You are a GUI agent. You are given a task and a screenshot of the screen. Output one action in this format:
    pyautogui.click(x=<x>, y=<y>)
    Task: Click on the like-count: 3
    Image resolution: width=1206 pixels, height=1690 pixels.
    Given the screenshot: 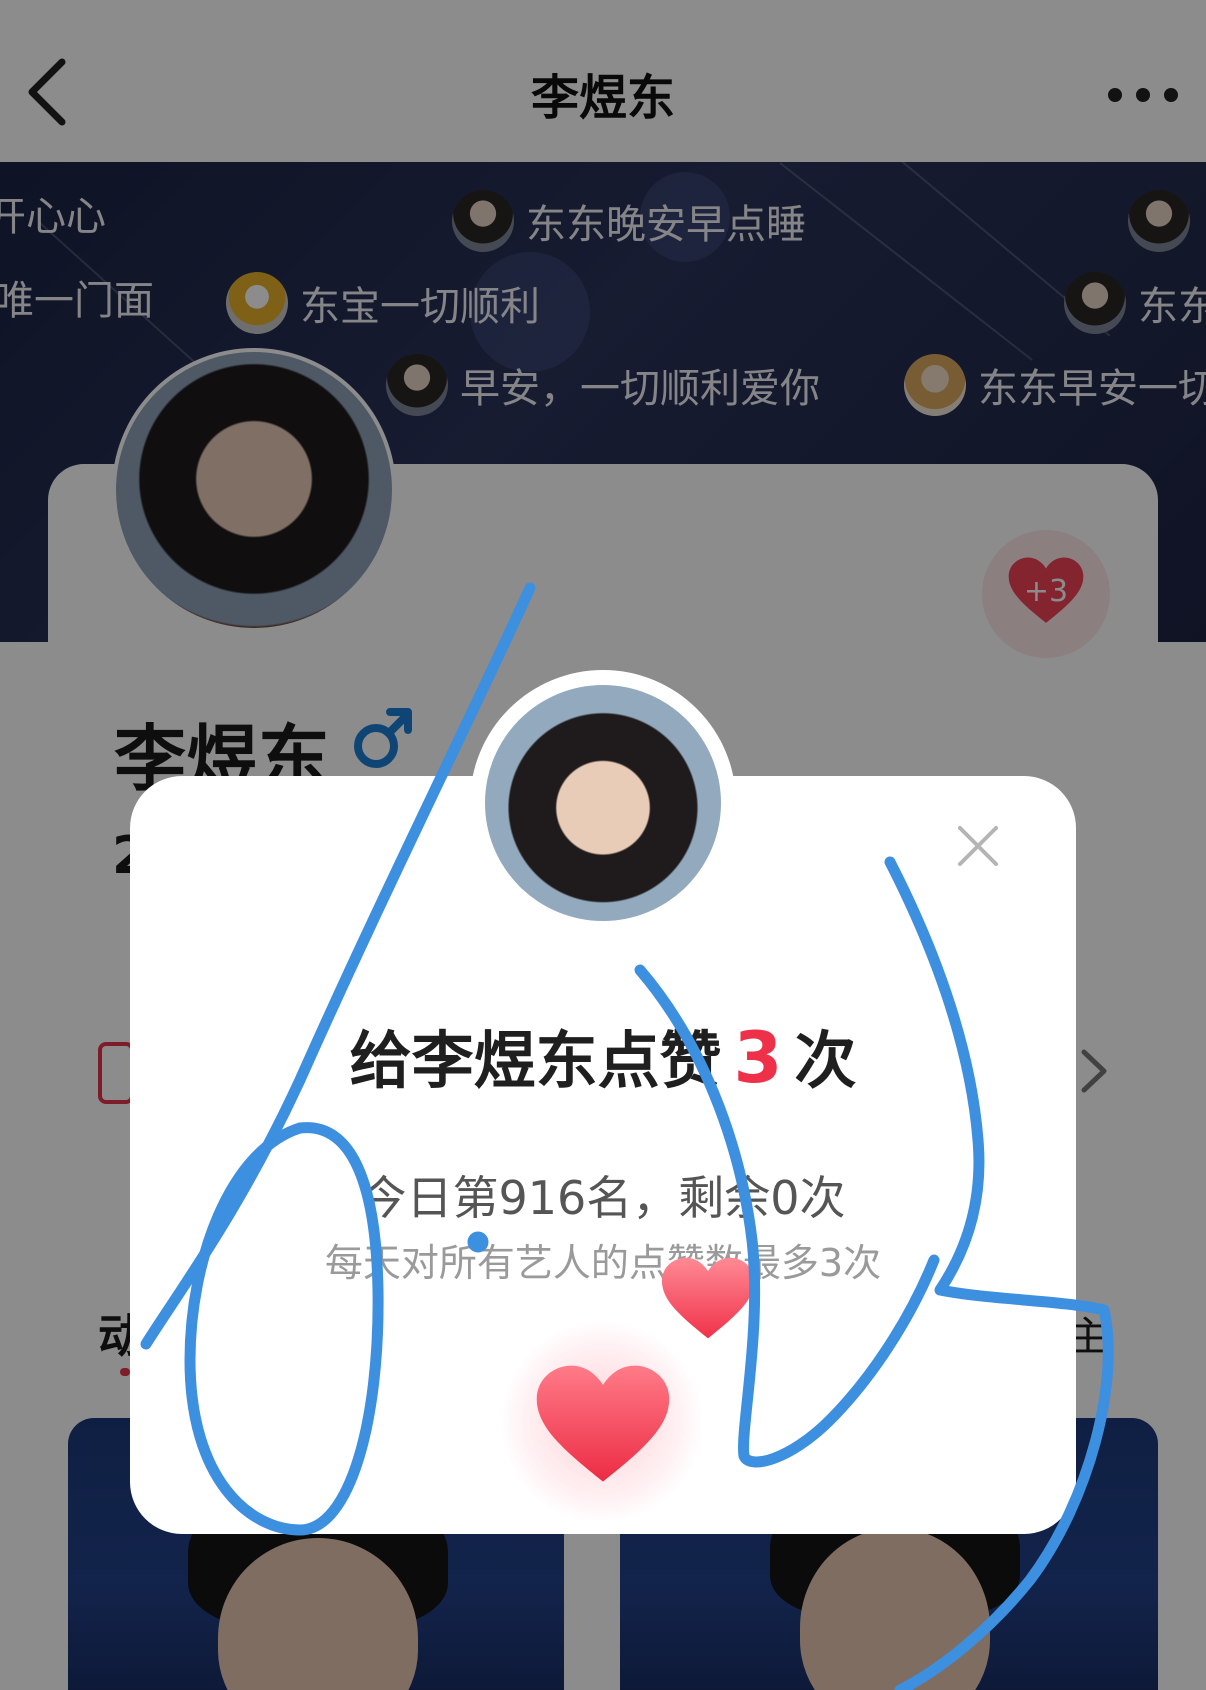 What is the action you would take?
    pyautogui.click(x=758, y=1058)
    